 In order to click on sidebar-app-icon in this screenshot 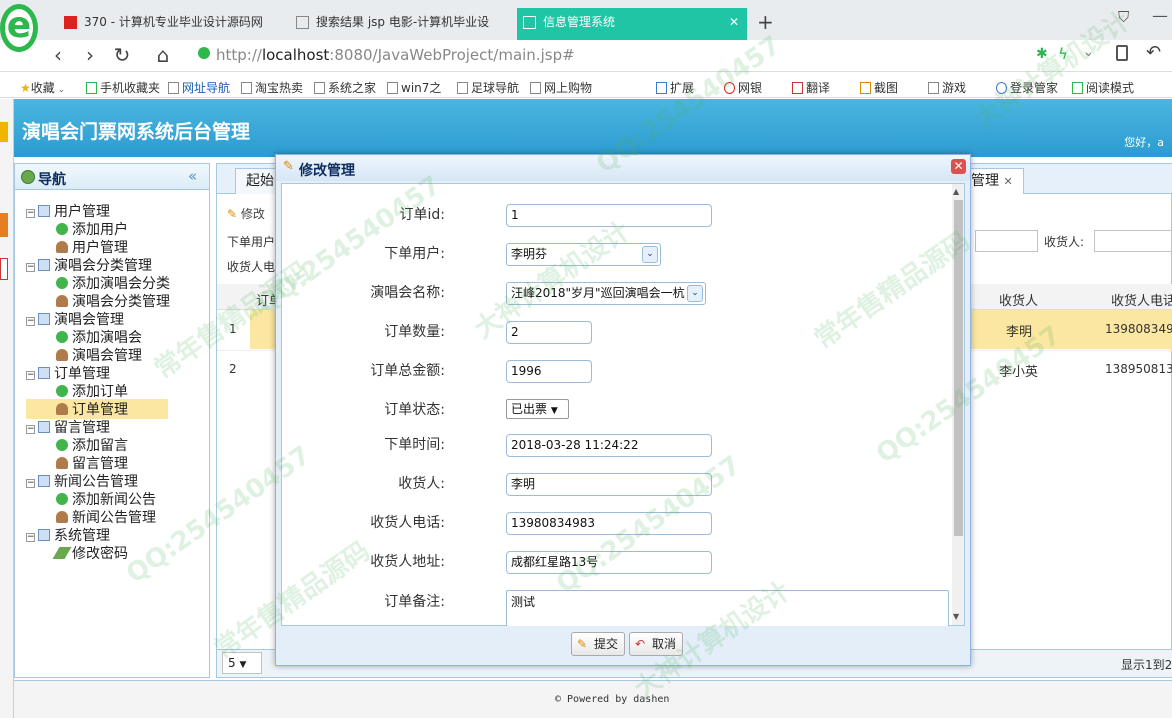, I will do `click(4, 225)`.